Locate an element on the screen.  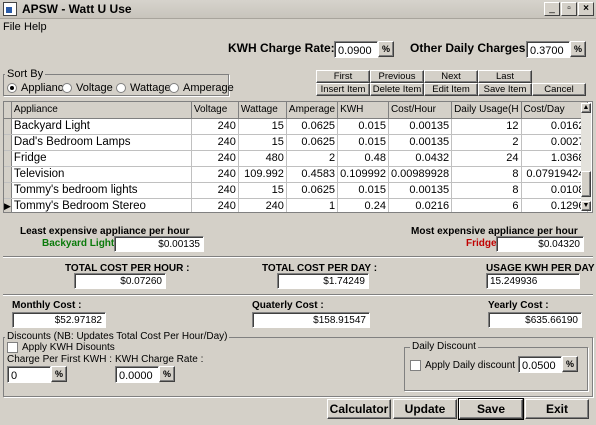
table-cell: 0.0432 is located at coordinates (420, 158).